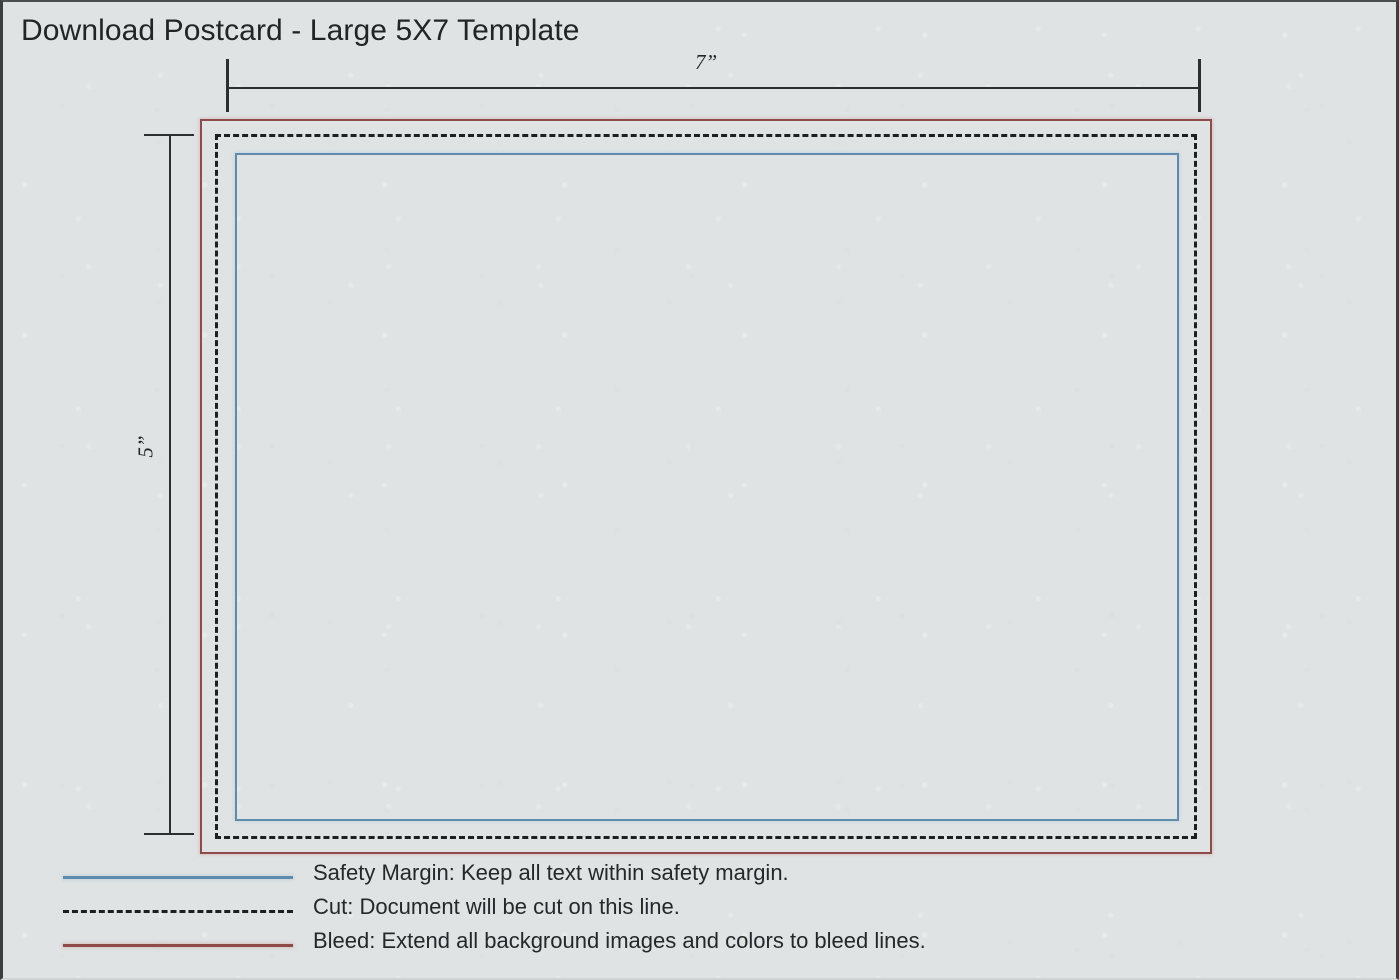 This screenshot has width=1399, height=980. I want to click on width-dimension-tick-left, so click(227, 85).